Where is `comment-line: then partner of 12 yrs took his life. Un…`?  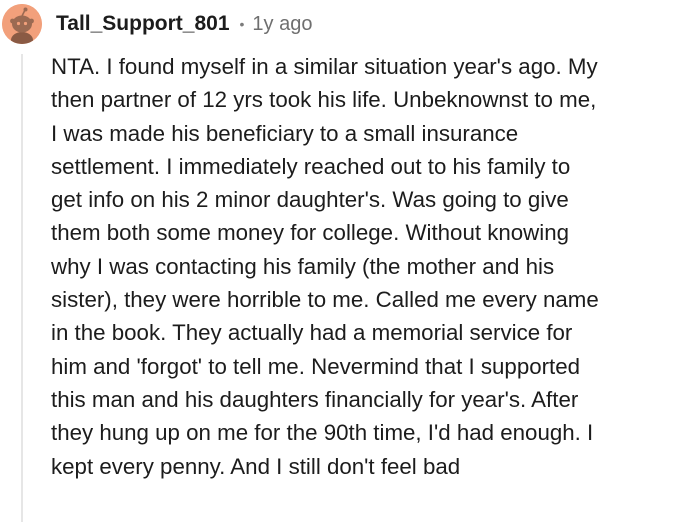
comment-line: then partner of 12 yrs took his life. Un… is located at coordinates (324, 100).